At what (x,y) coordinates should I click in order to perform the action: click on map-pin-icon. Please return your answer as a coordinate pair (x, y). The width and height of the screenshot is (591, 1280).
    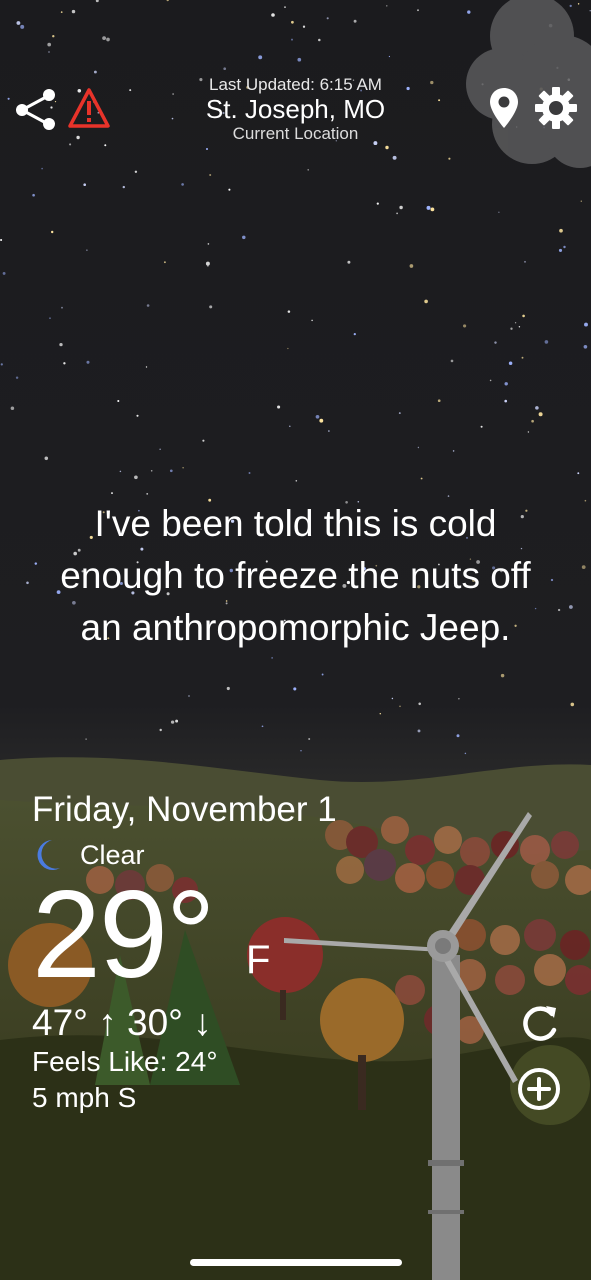
    Looking at the image, I should click on (504, 108).